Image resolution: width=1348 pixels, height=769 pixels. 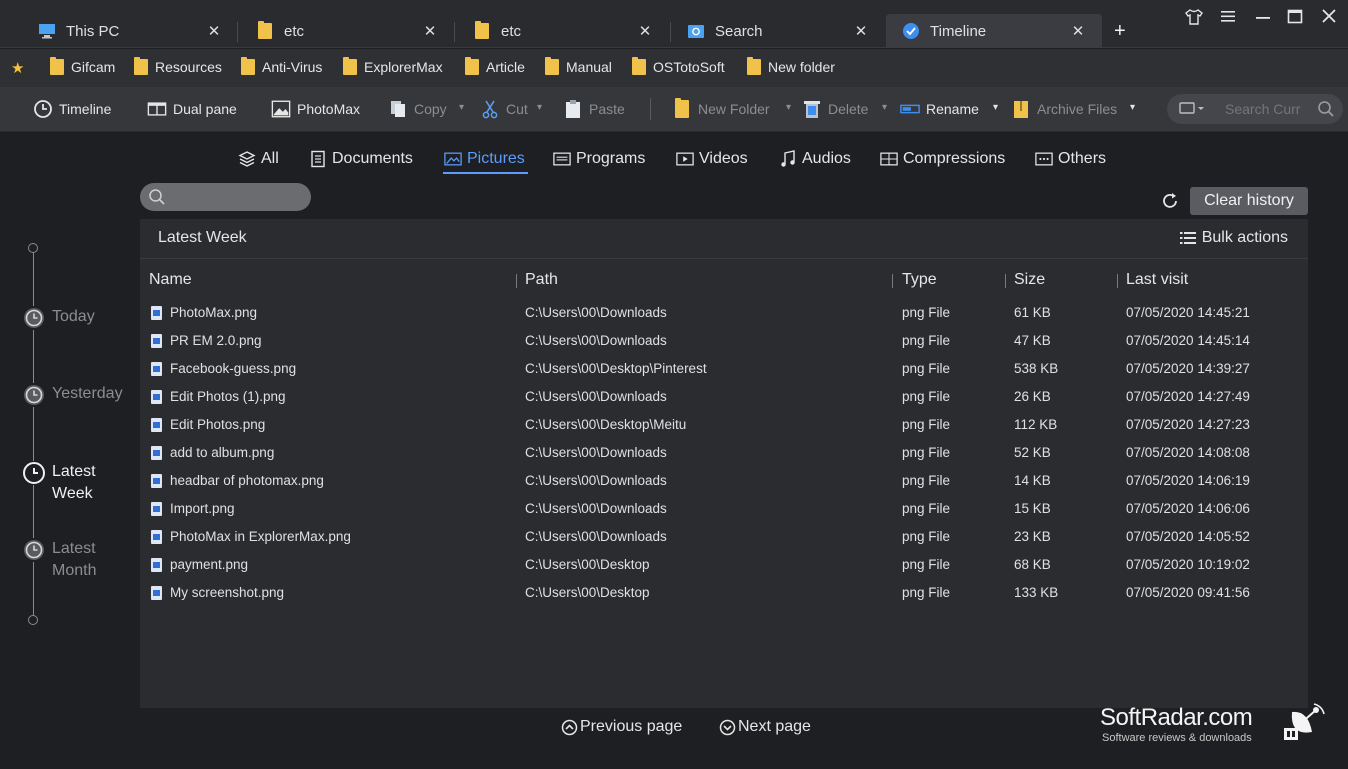 What do you see at coordinates (1157, 280) in the screenshot?
I see `column-header-last-visit: Last visit` at bounding box center [1157, 280].